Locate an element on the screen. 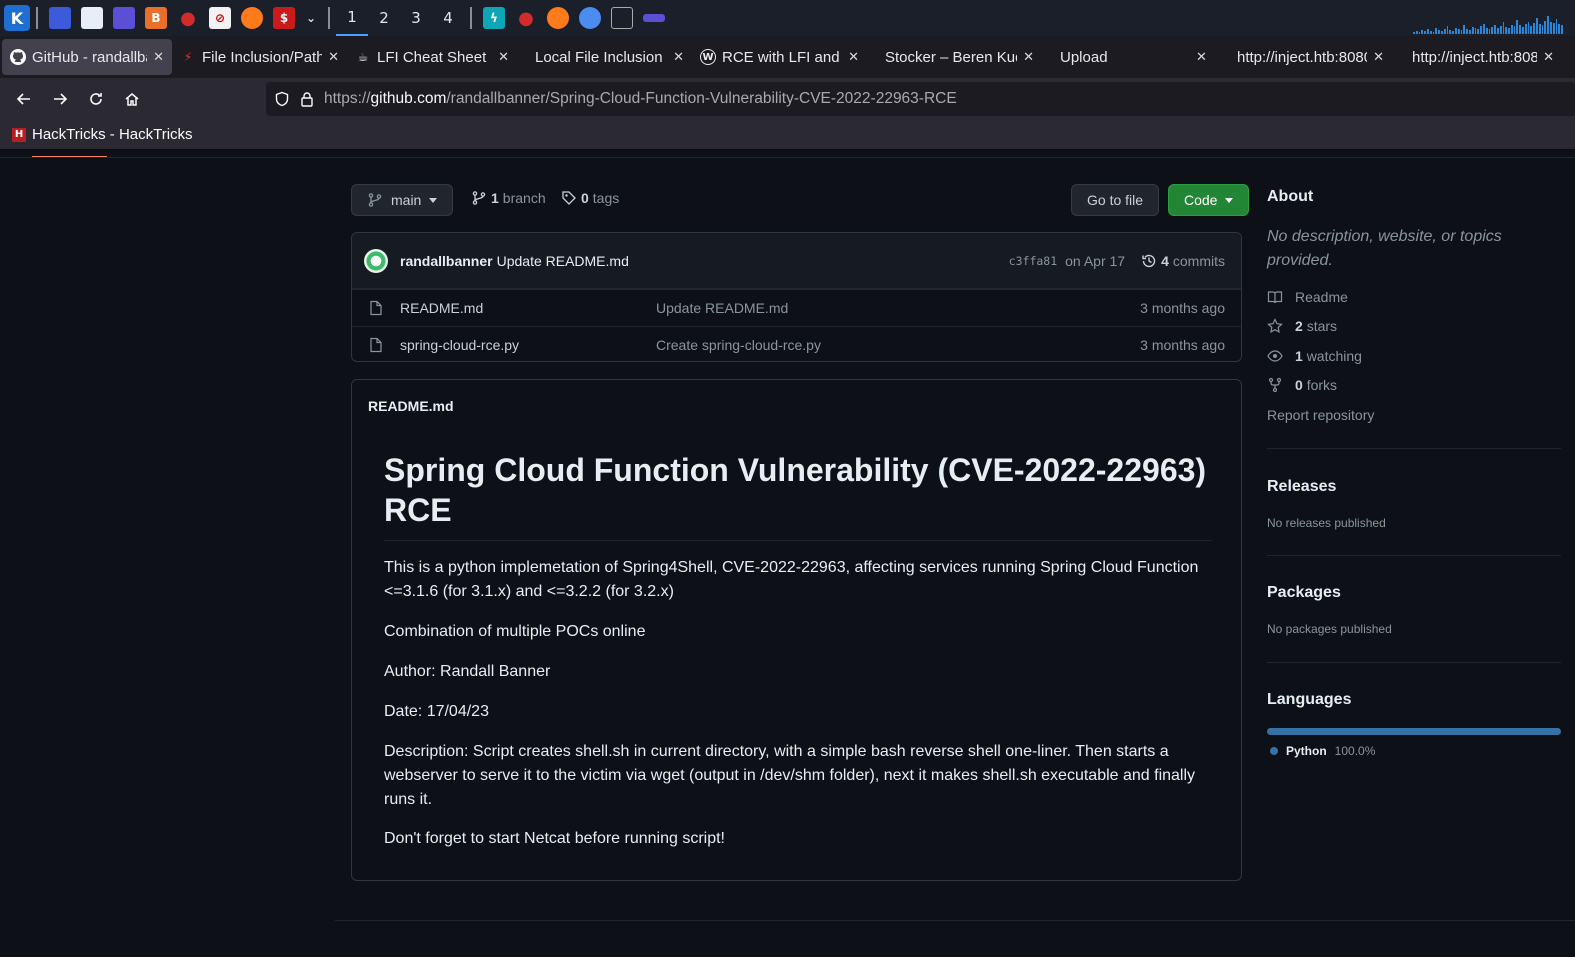 The height and width of the screenshot is (957, 1575). window-icon is located at coordinates (654, 18).